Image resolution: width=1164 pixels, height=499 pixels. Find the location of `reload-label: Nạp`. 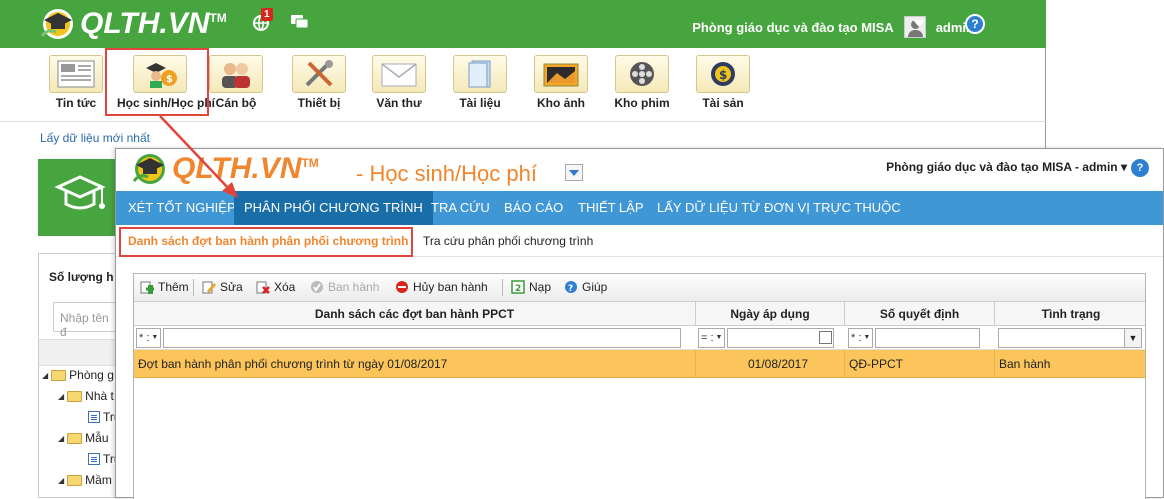

reload-label: Nạp is located at coordinates (540, 287).